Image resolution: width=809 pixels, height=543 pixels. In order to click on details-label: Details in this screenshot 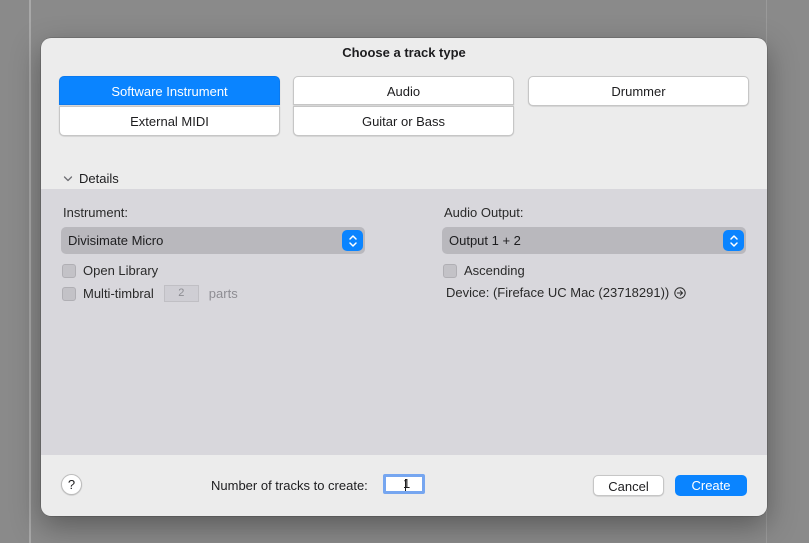, I will do `click(99, 178)`.